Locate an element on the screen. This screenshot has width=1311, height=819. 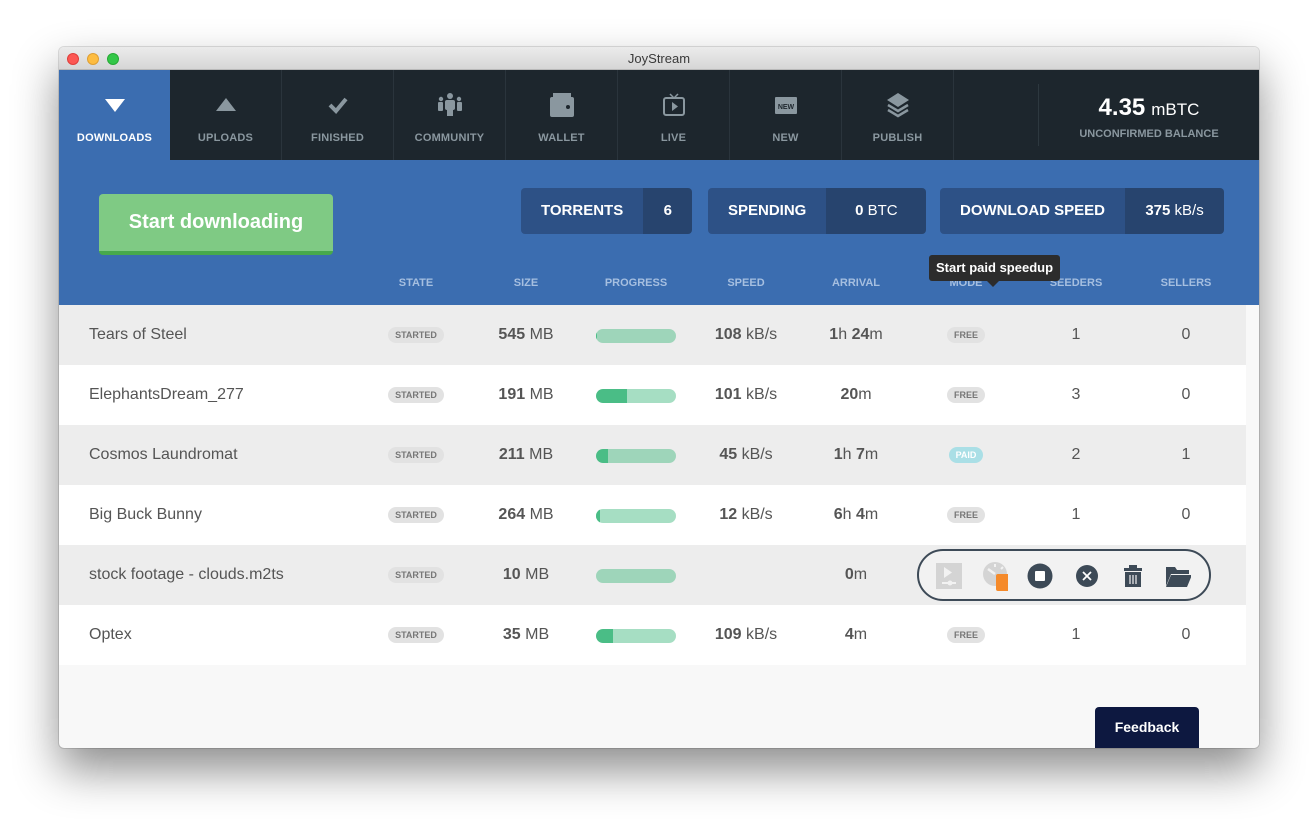
community-icon is located at coordinates (450, 105).